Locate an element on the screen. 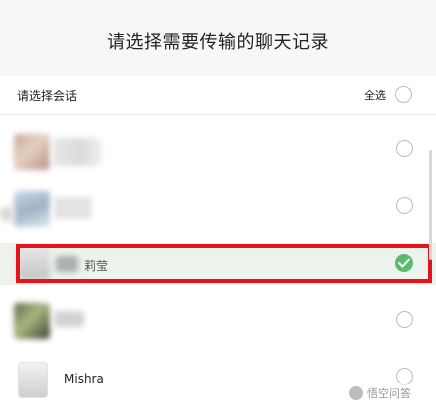  watermark: 悟空问答 is located at coordinates (380, 393).